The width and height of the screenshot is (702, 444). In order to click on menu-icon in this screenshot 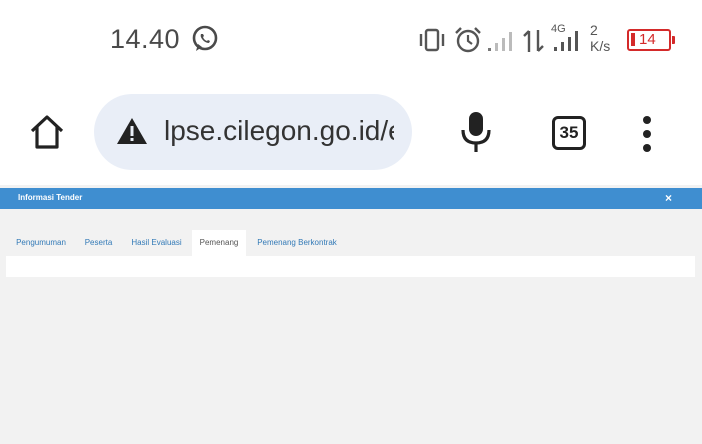, I will do `click(647, 120)`.